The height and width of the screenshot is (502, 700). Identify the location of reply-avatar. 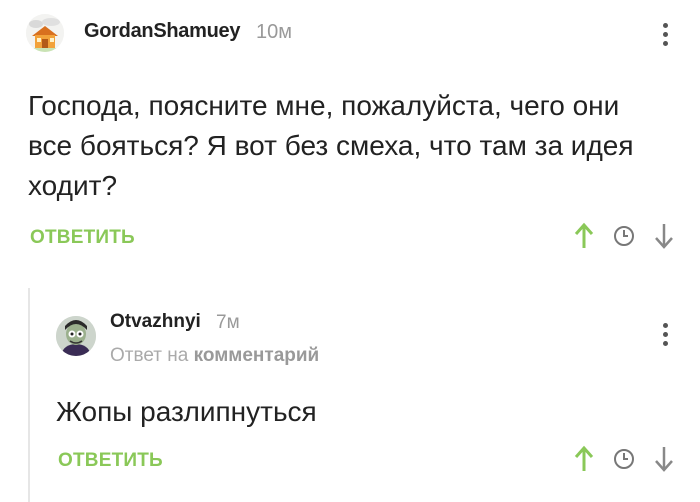
(76, 336).